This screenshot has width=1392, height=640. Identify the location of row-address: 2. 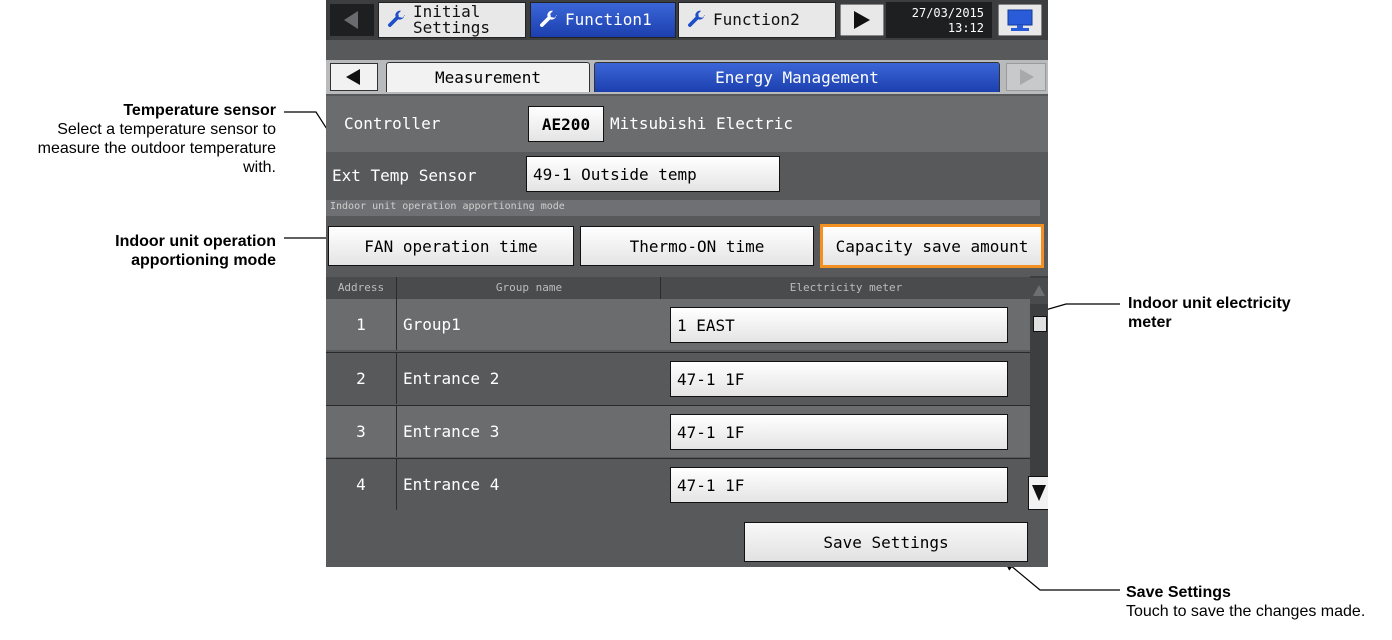
(361, 378).